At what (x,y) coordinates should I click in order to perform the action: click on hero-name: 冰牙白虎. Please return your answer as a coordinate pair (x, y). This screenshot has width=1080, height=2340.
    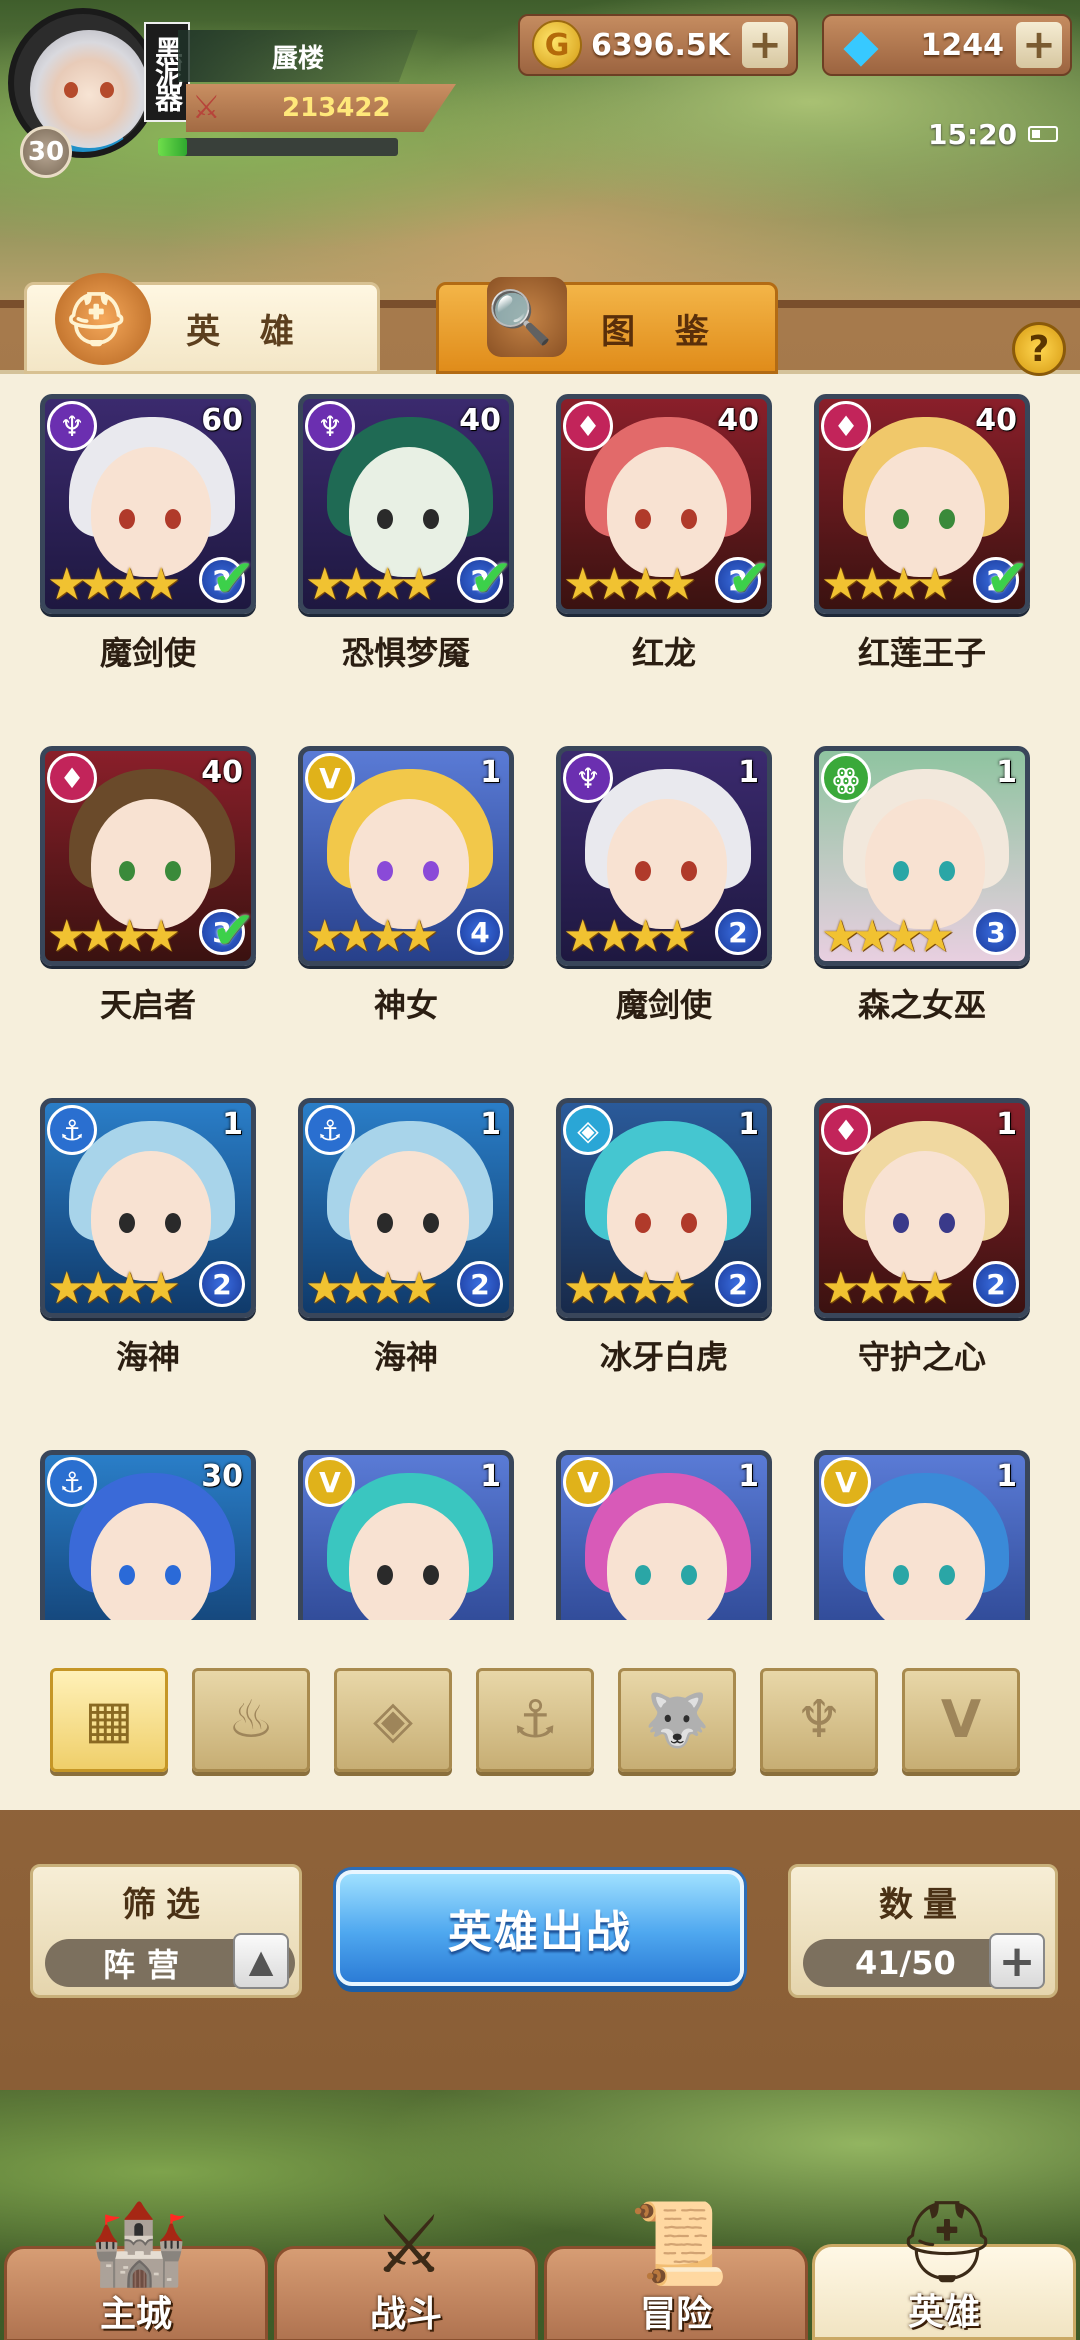
    Looking at the image, I should click on (663, 1357).